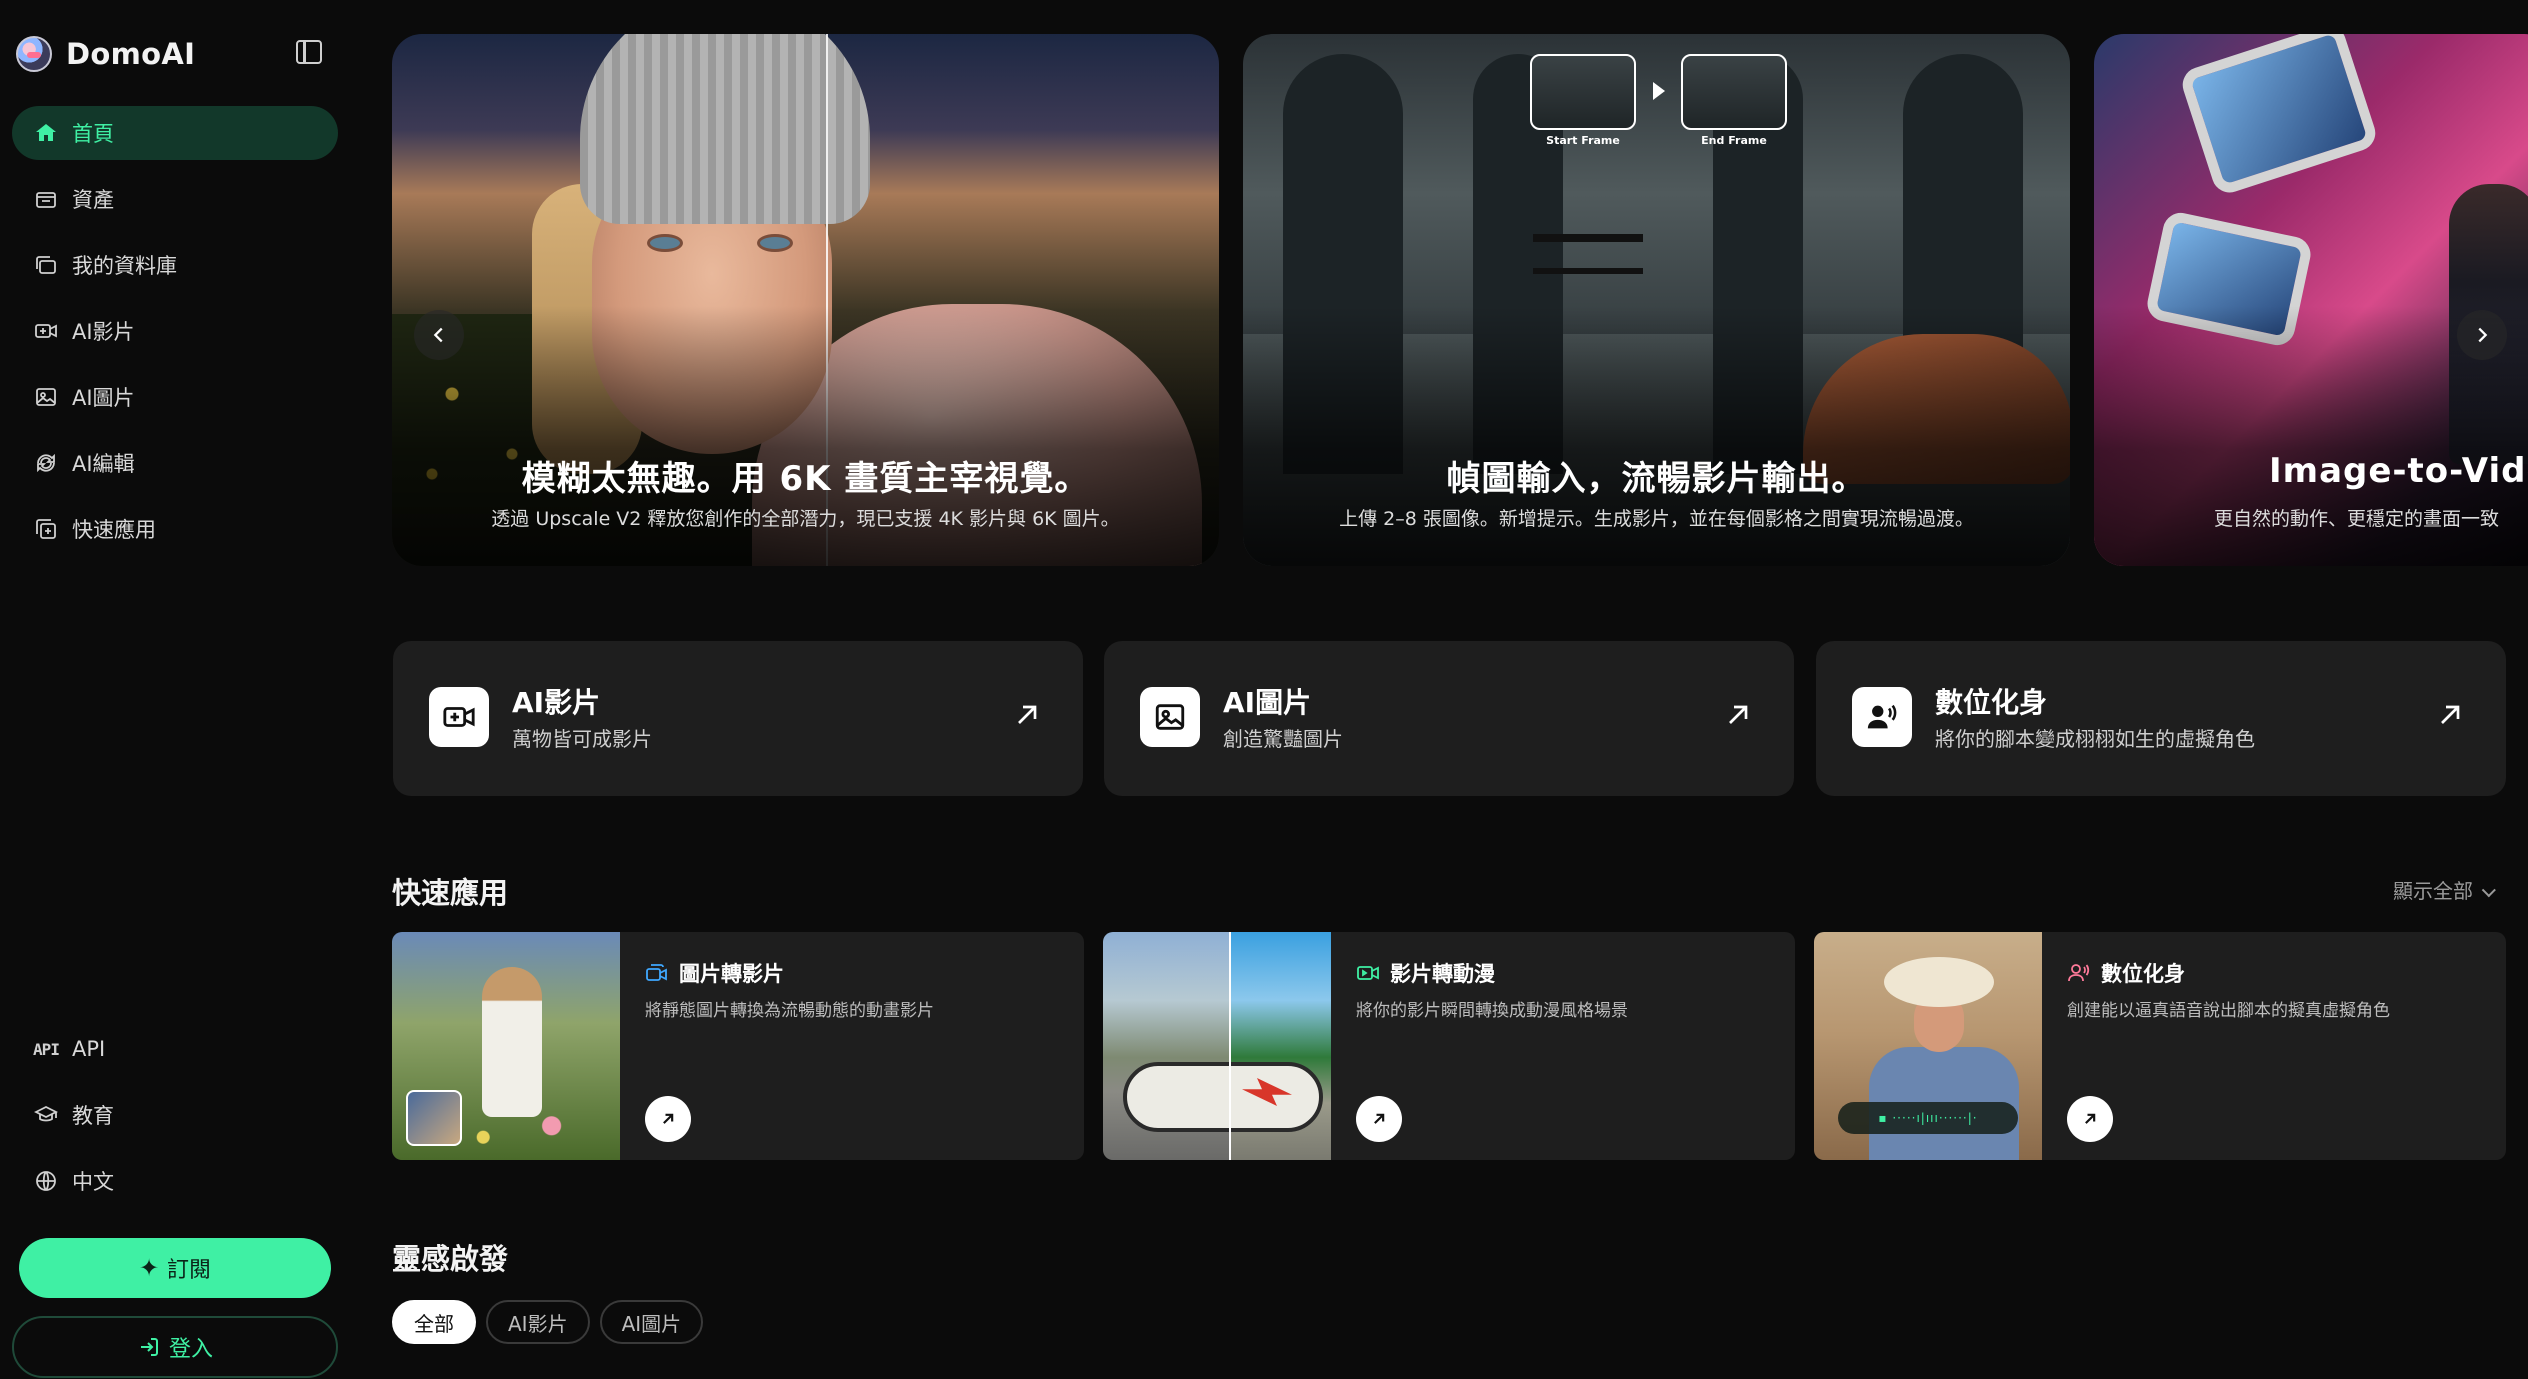 The height and width of the screenshot is (1379, 2528). I want to click on video-to-anime-icon, so click(1368, 973).